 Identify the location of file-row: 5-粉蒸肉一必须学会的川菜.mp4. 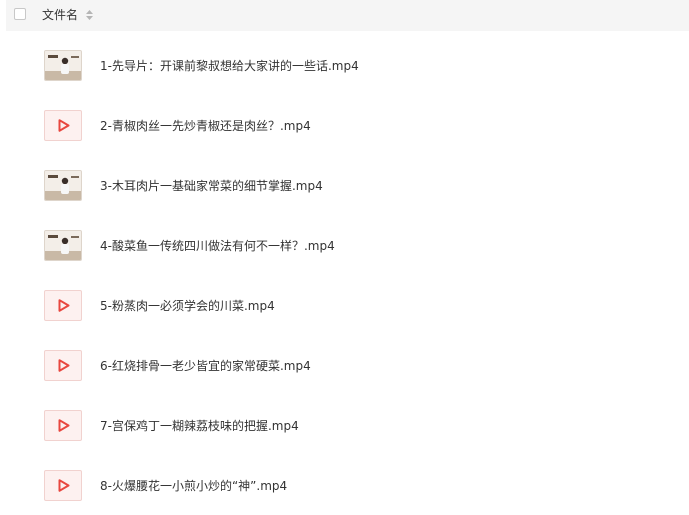
(344, 305).